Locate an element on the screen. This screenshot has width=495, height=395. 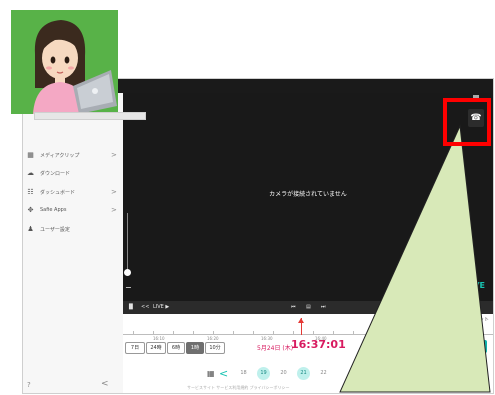
rewind-icon: << is located at coordinates (145, 307).